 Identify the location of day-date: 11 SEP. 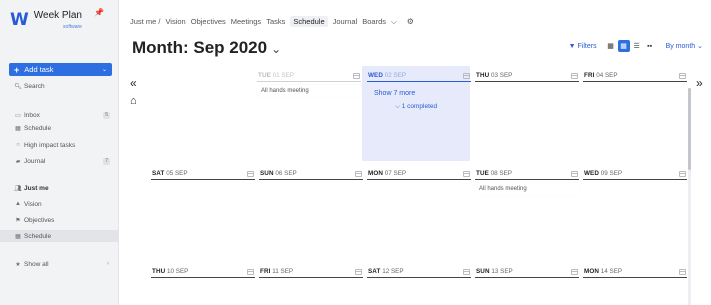
(283, 271).